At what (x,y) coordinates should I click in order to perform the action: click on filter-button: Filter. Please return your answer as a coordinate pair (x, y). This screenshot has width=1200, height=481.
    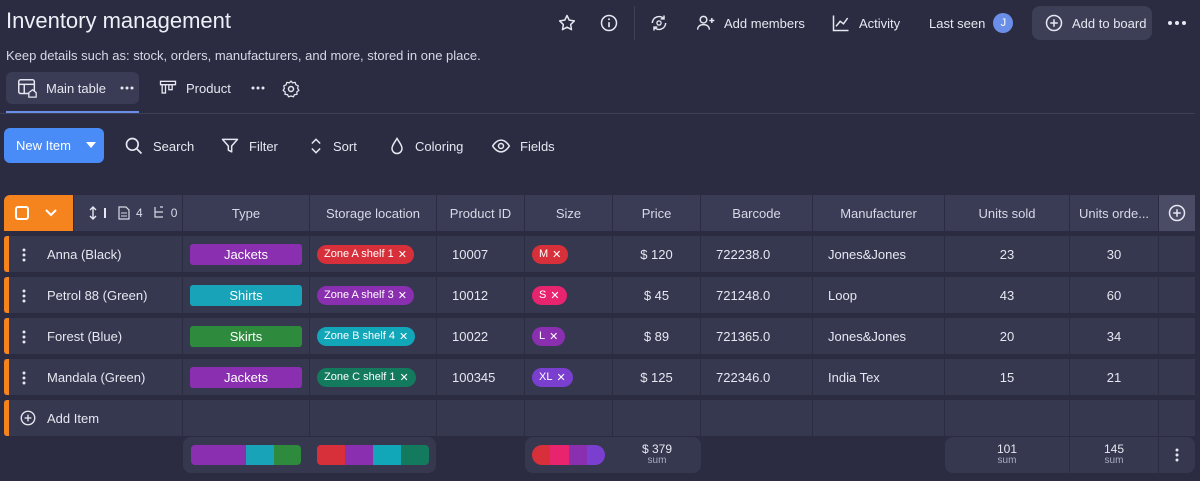
    Looking at the image, I should click on (249, 146).